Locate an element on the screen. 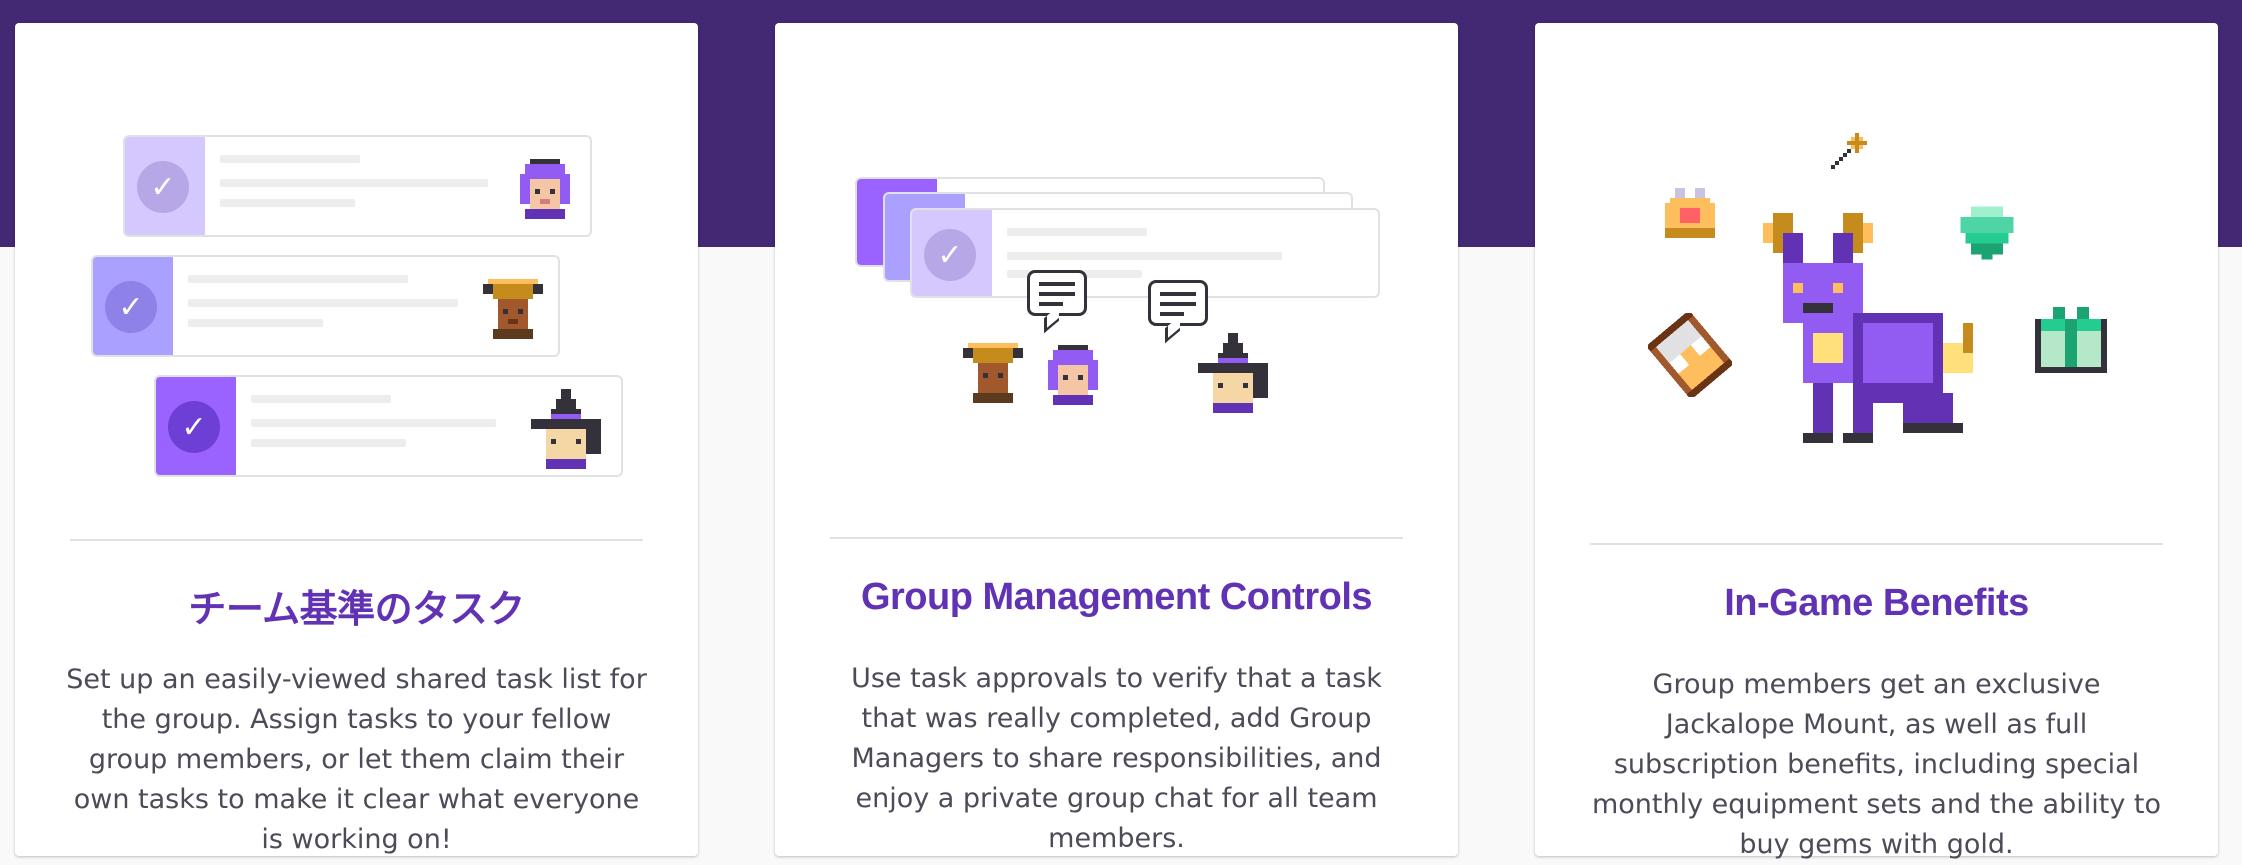 The width and height of the screenshot is (2242, 865). crown-icon is located at coordinates (1690, 213).